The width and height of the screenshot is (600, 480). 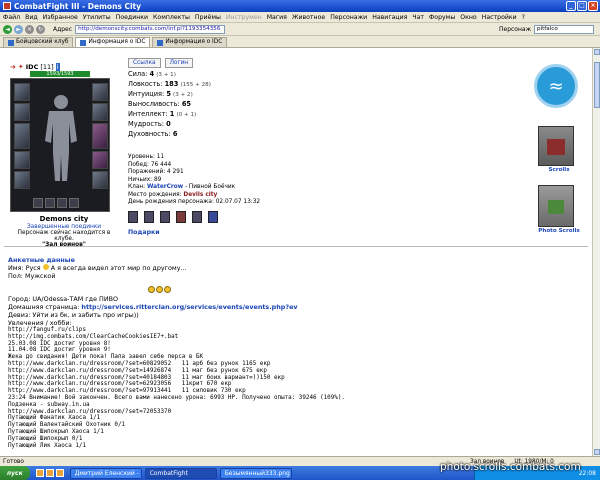 I want to click on scroll-down-icon, so click(x=597, y=452).